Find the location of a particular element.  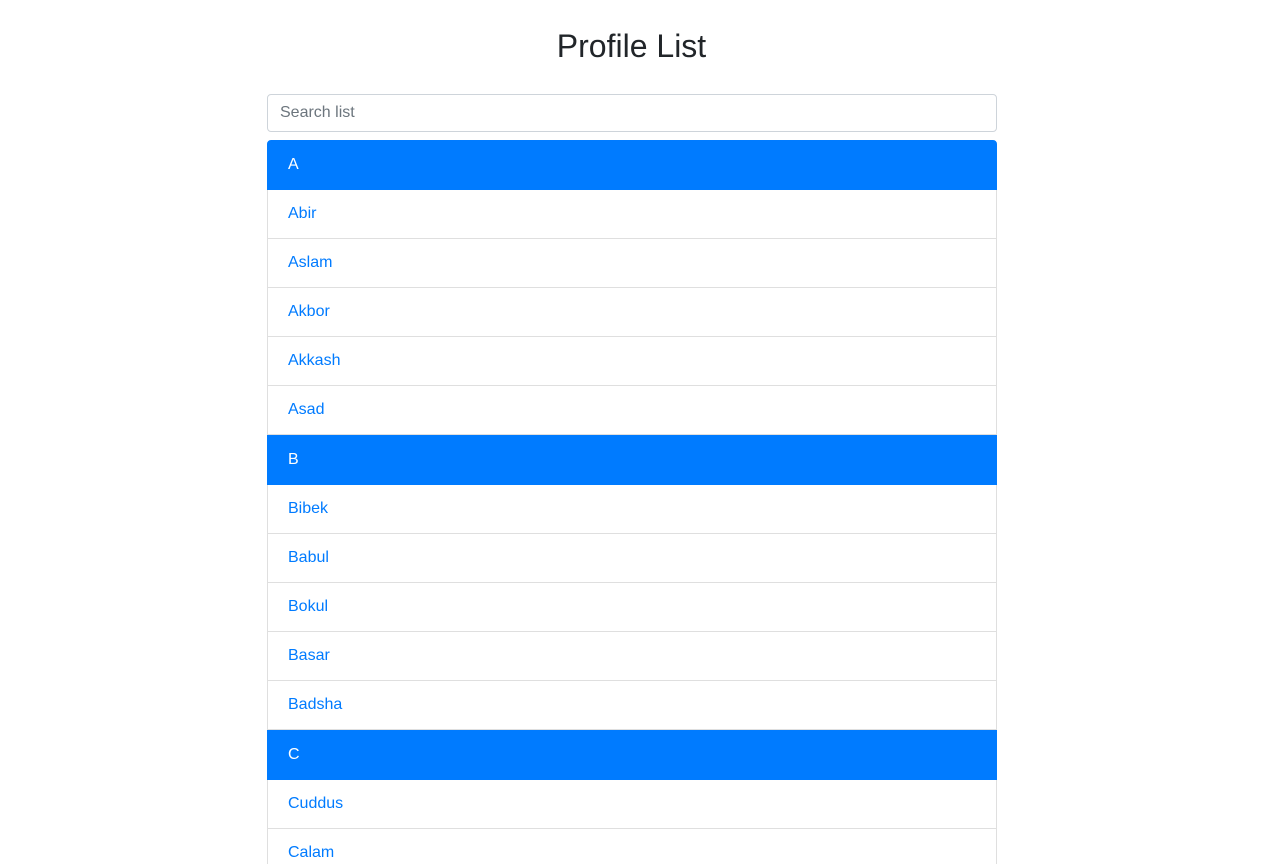

group-header-c: C is located at coordinates (632, 755).